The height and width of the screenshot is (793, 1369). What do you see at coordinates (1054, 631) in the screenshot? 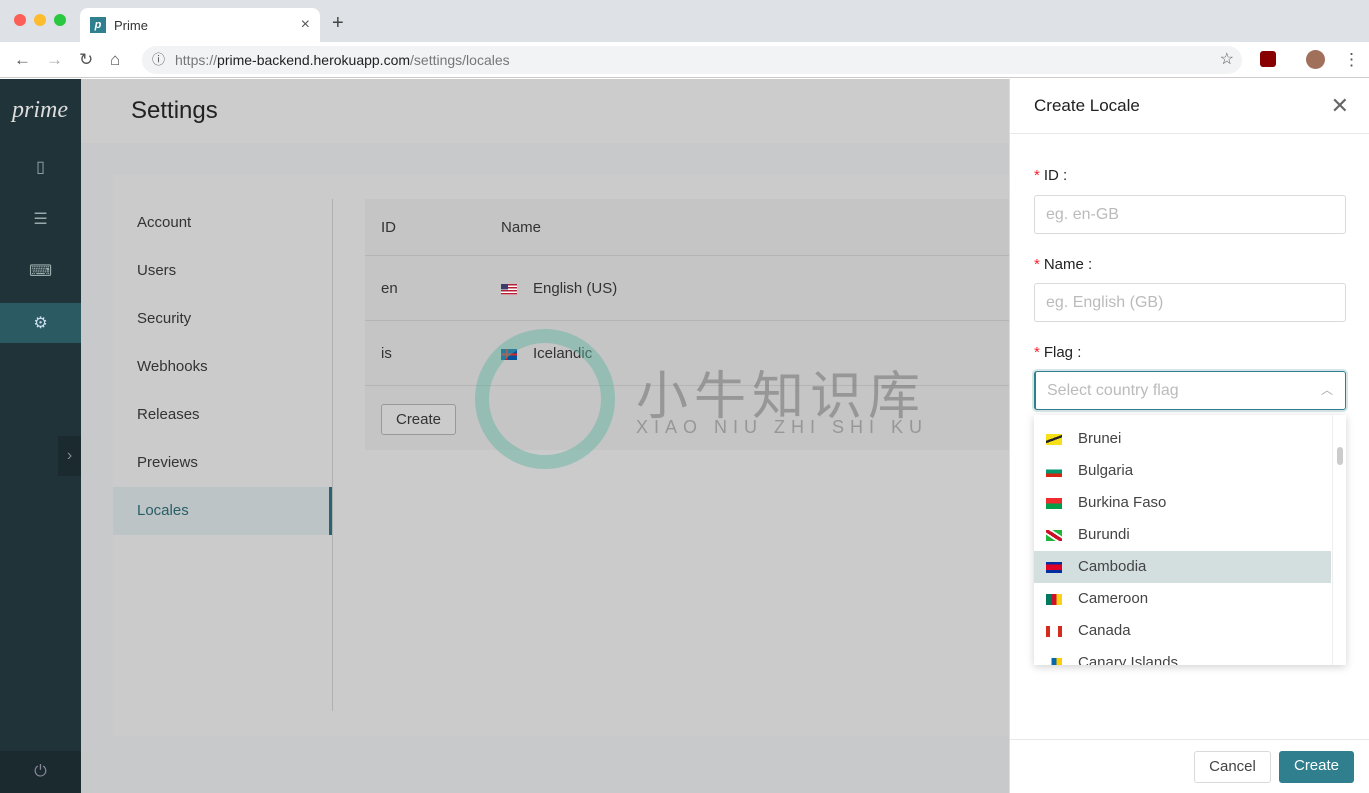
I see `canada-flag-icon` at bounding box center [1054, 631].